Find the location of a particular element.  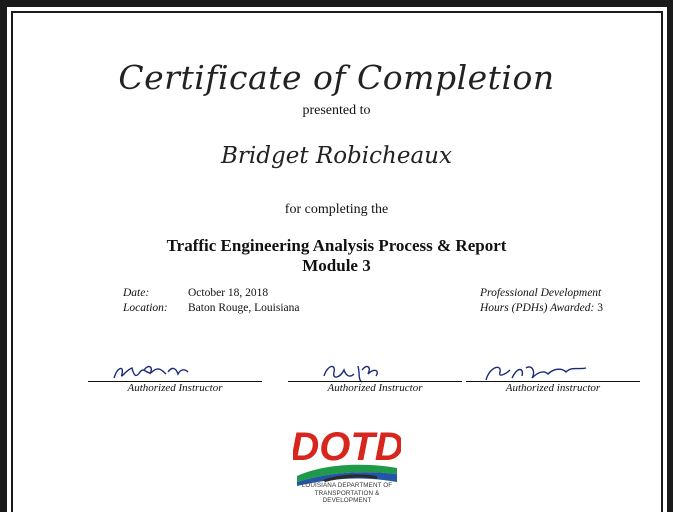

certificate-title: Certificate of Completion is located at coordinates (336, 77).